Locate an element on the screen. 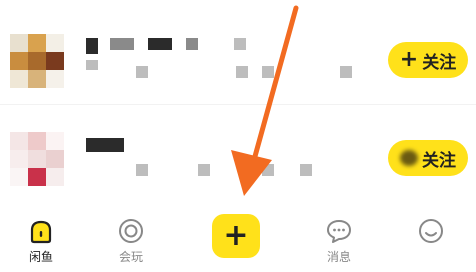 The width and height of the screenshot is (476, 272). smiley-icon is located at coordinates (431, 231).